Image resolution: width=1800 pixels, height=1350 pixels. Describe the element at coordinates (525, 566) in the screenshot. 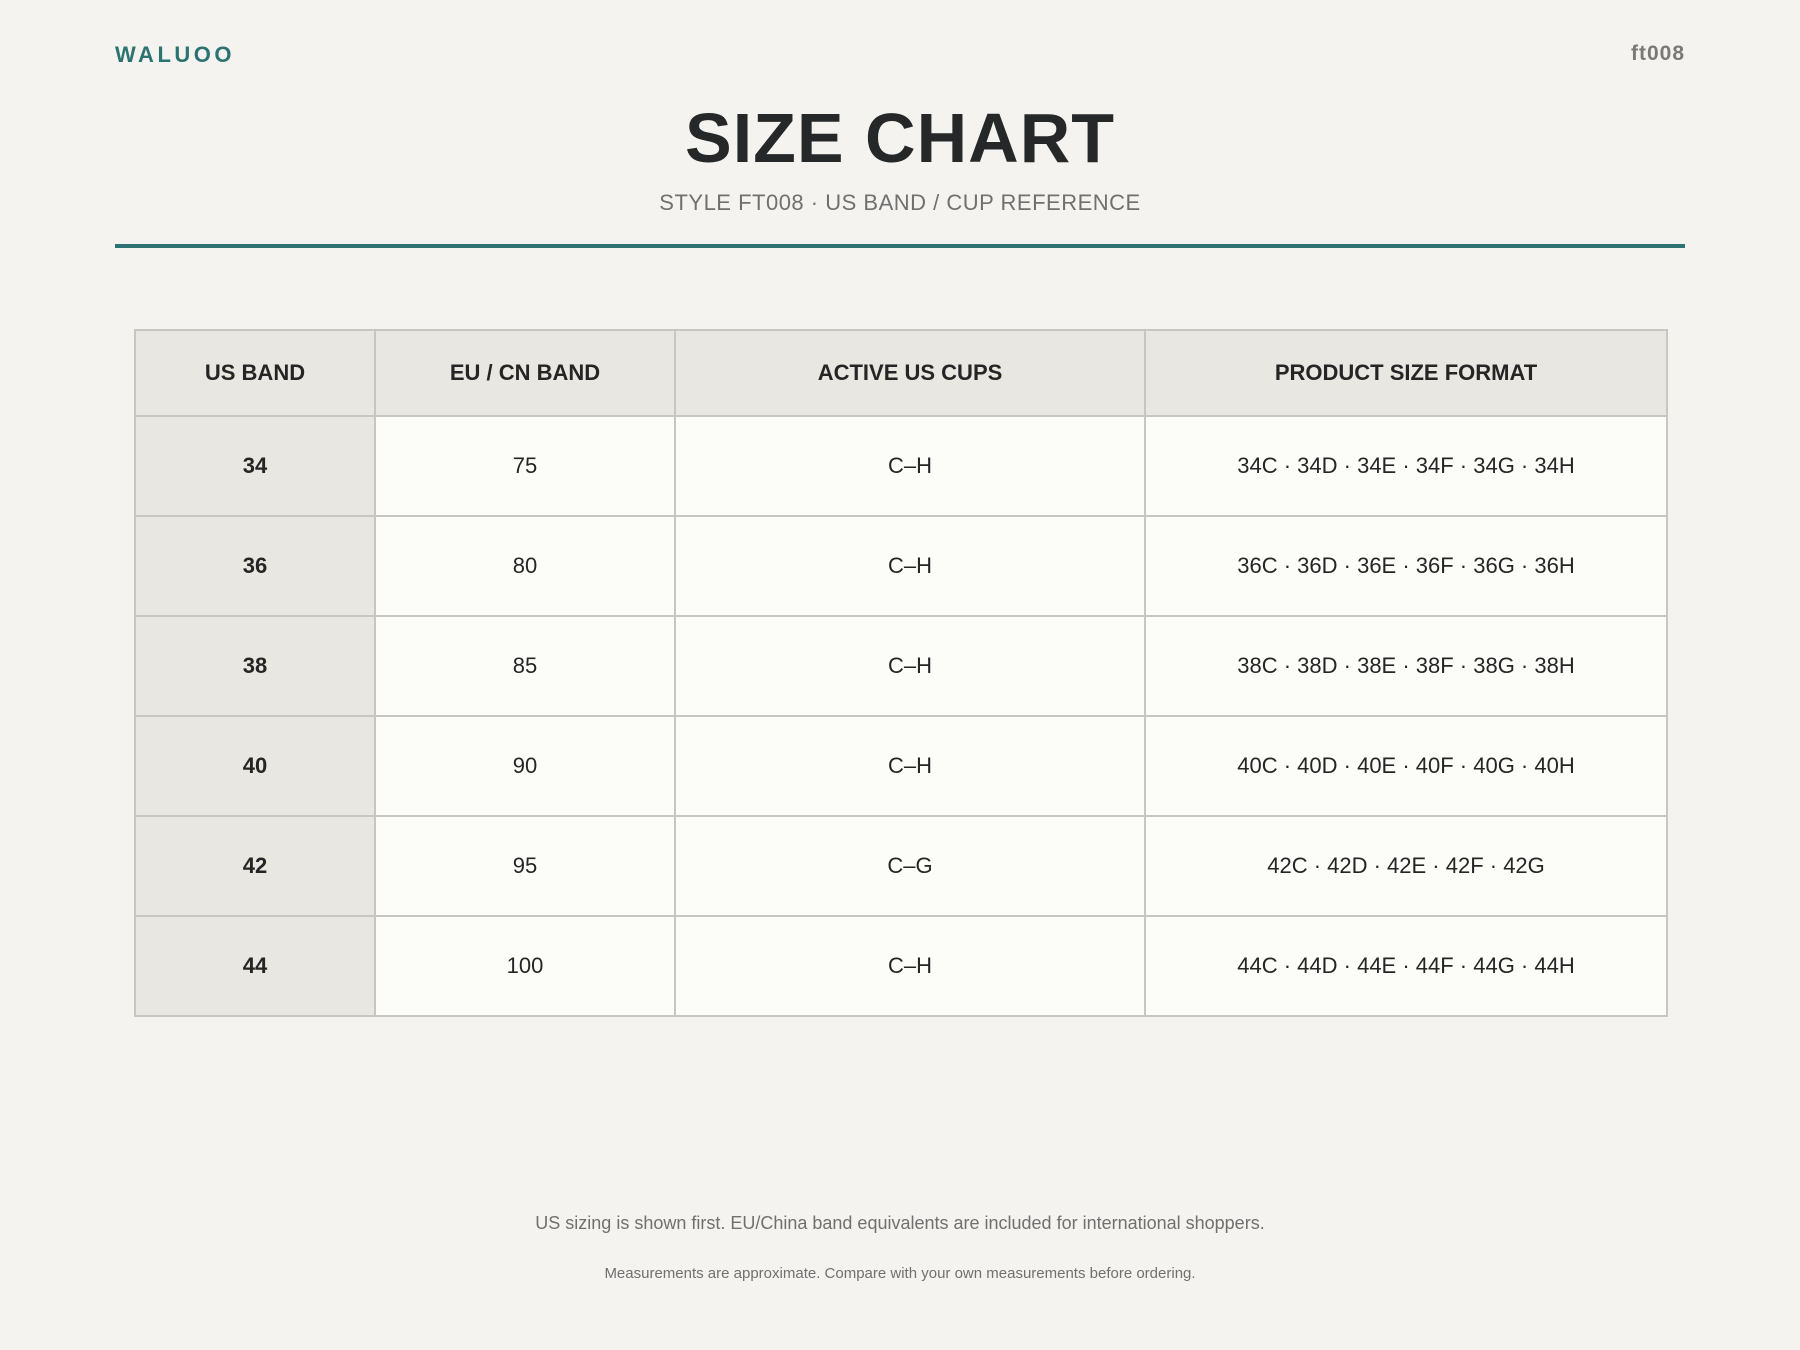

I see `eu-band-cell: 80` at that location.